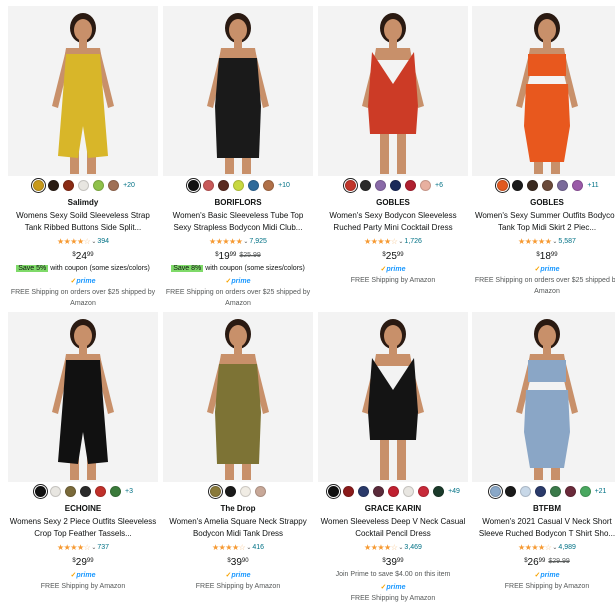 The height and width of the screenshot is (604, 615). What do you see at coordinates (258, 547) in the screenshot?
I see `rating-count: 416` at bounding box center [258, 547].